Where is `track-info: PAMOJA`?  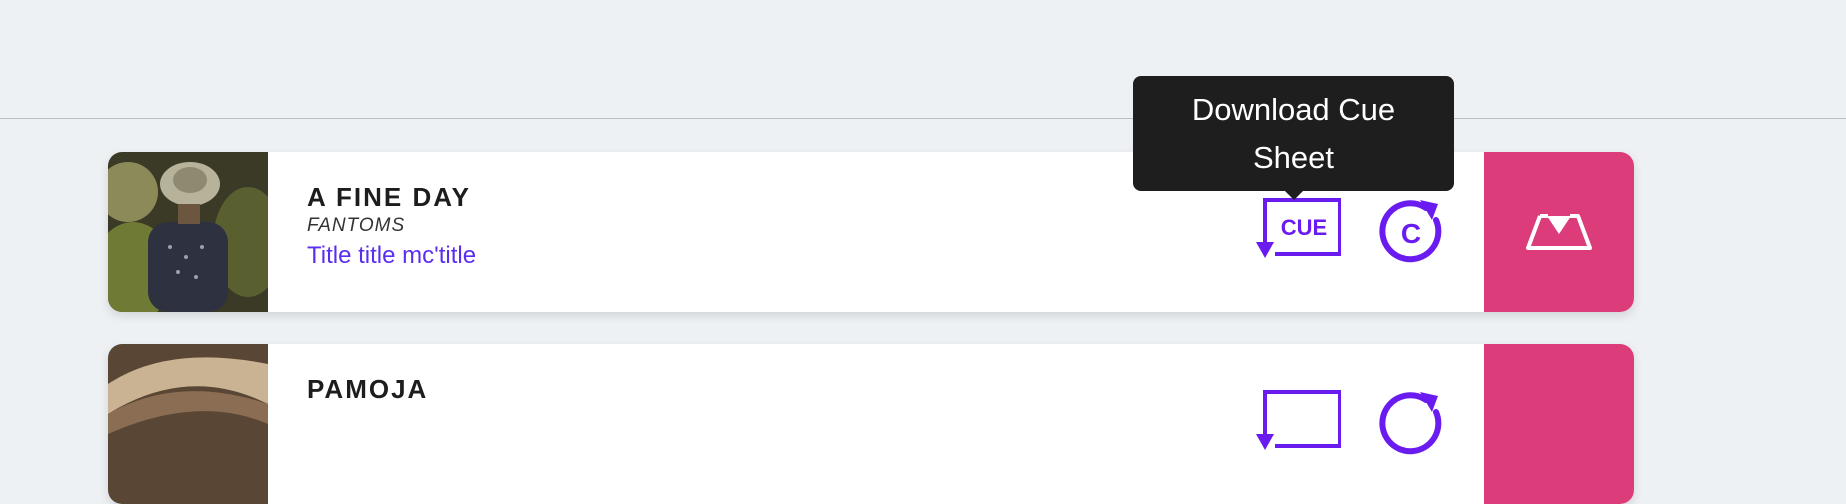
track-info: PAMOJA is located at coordinates (367, 389).